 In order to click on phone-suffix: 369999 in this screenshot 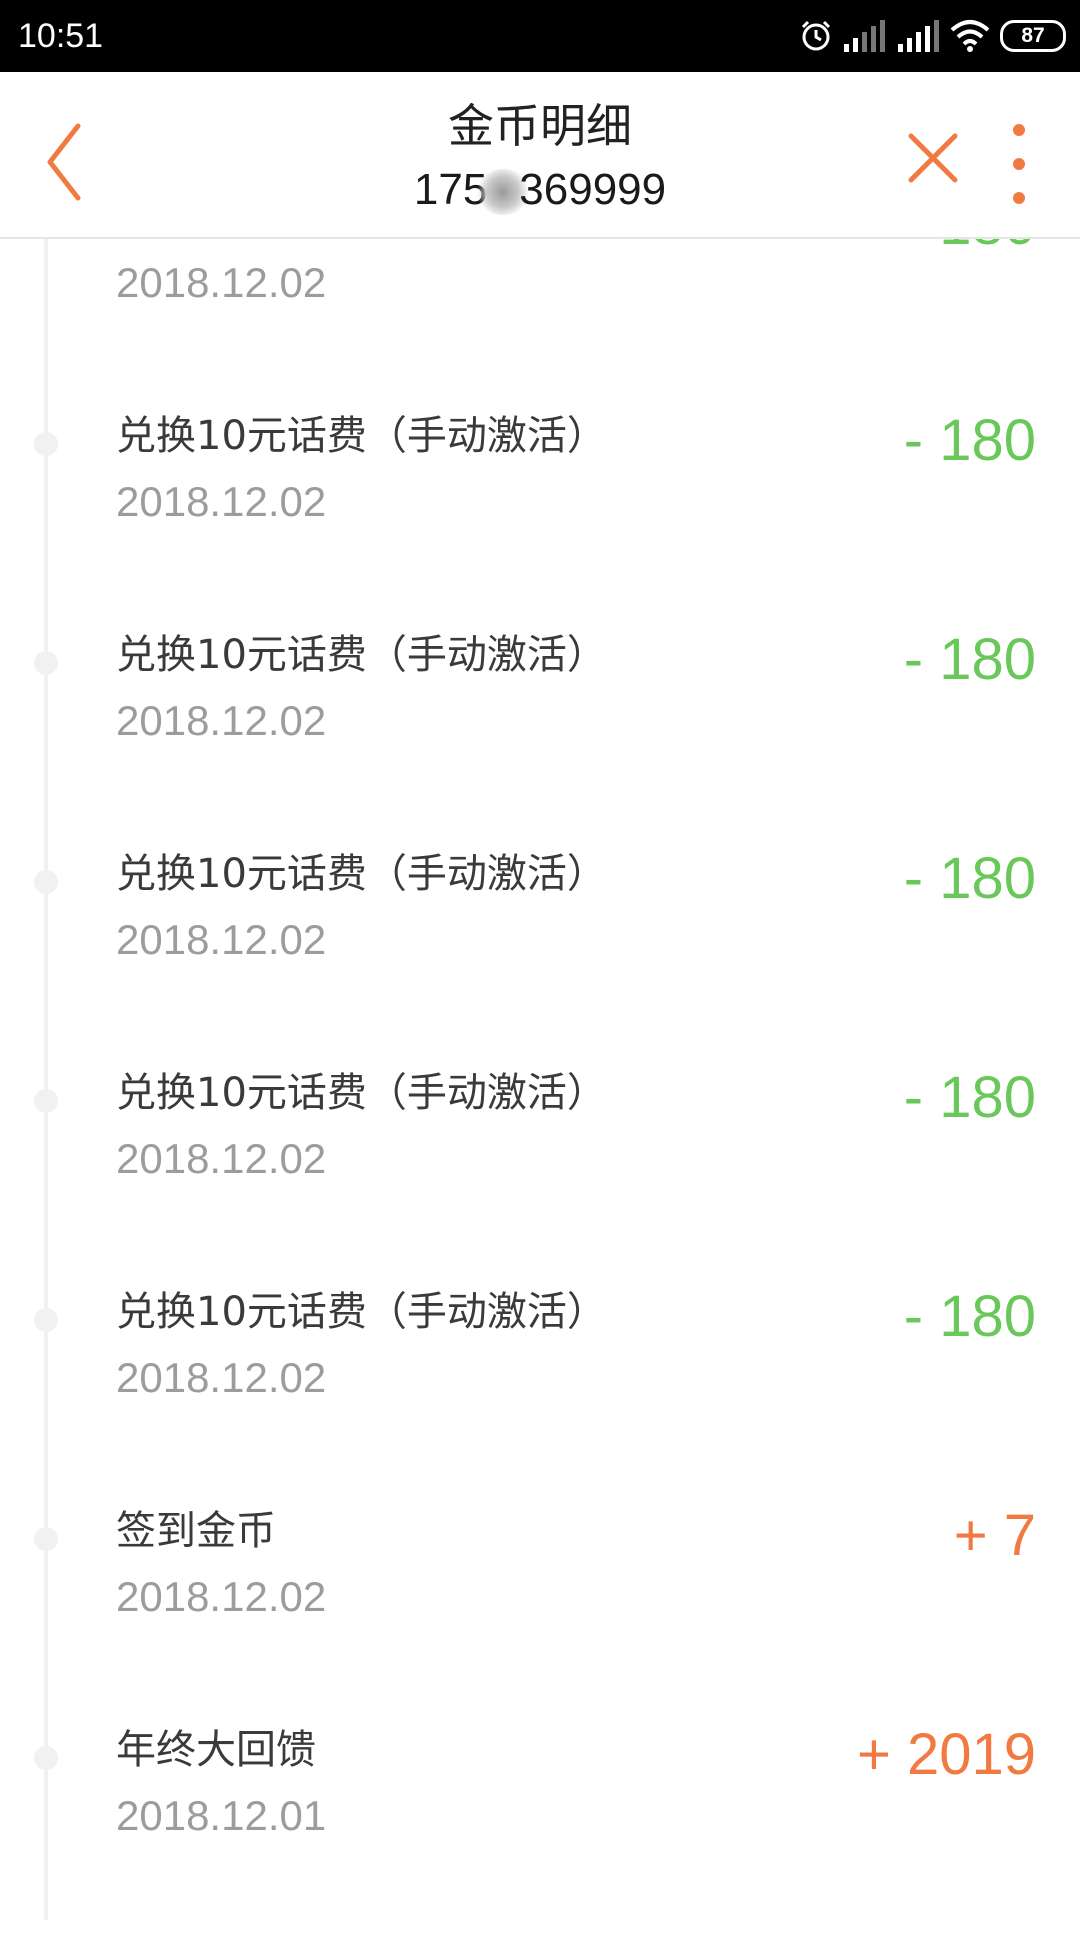, I will do `click(593, 189)`.